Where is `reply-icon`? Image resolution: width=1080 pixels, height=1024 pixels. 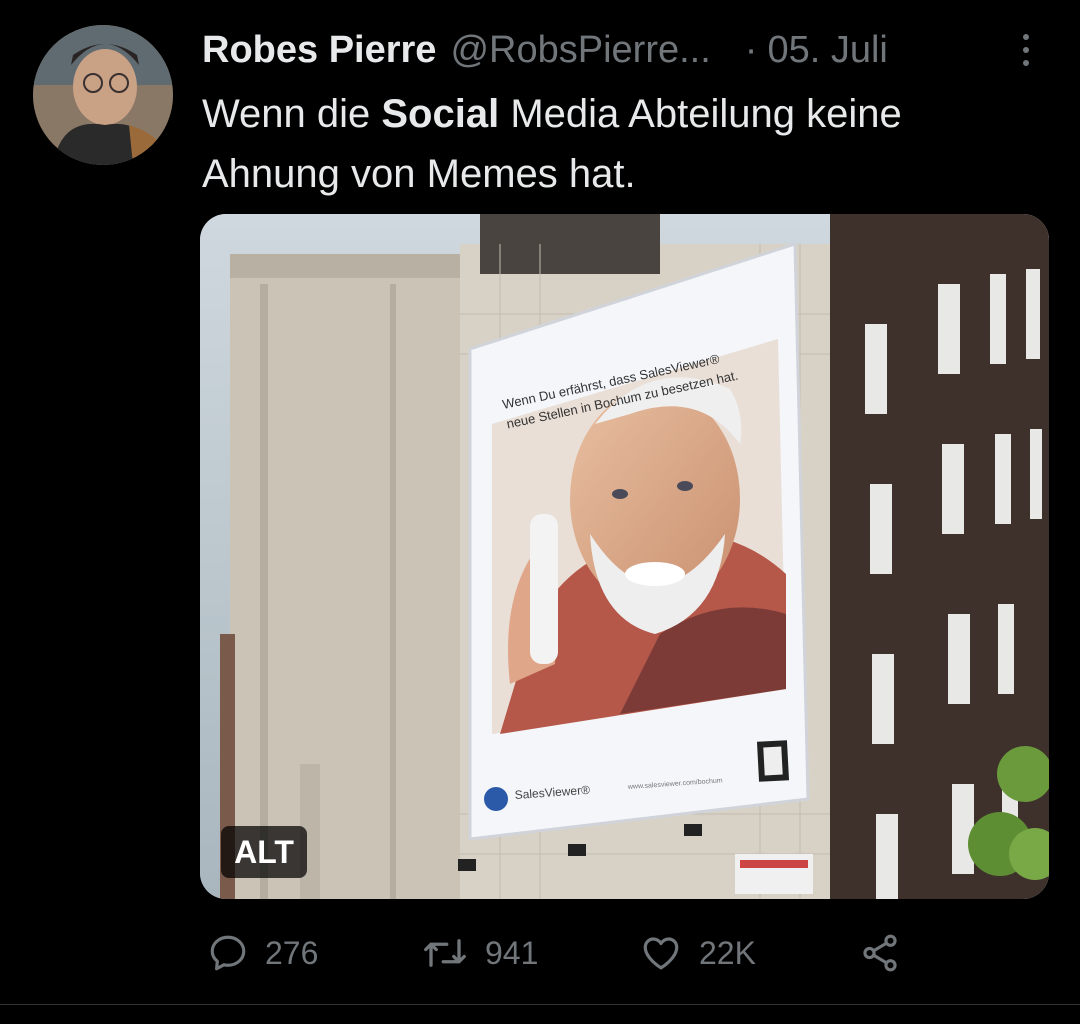 reply-icon is located at coordinates (228, 953).